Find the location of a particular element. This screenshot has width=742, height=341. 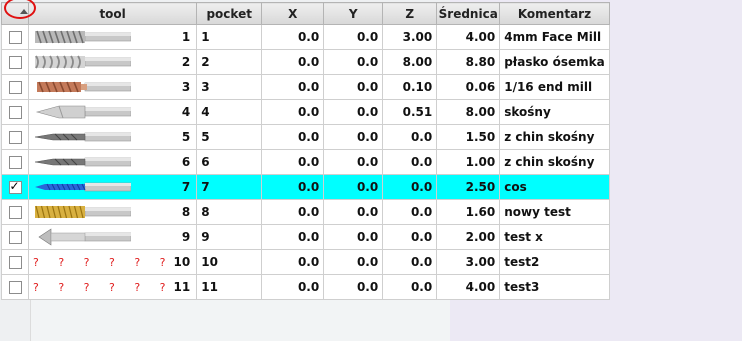

tool-cell: 8 is located at coordinates (112, 212).